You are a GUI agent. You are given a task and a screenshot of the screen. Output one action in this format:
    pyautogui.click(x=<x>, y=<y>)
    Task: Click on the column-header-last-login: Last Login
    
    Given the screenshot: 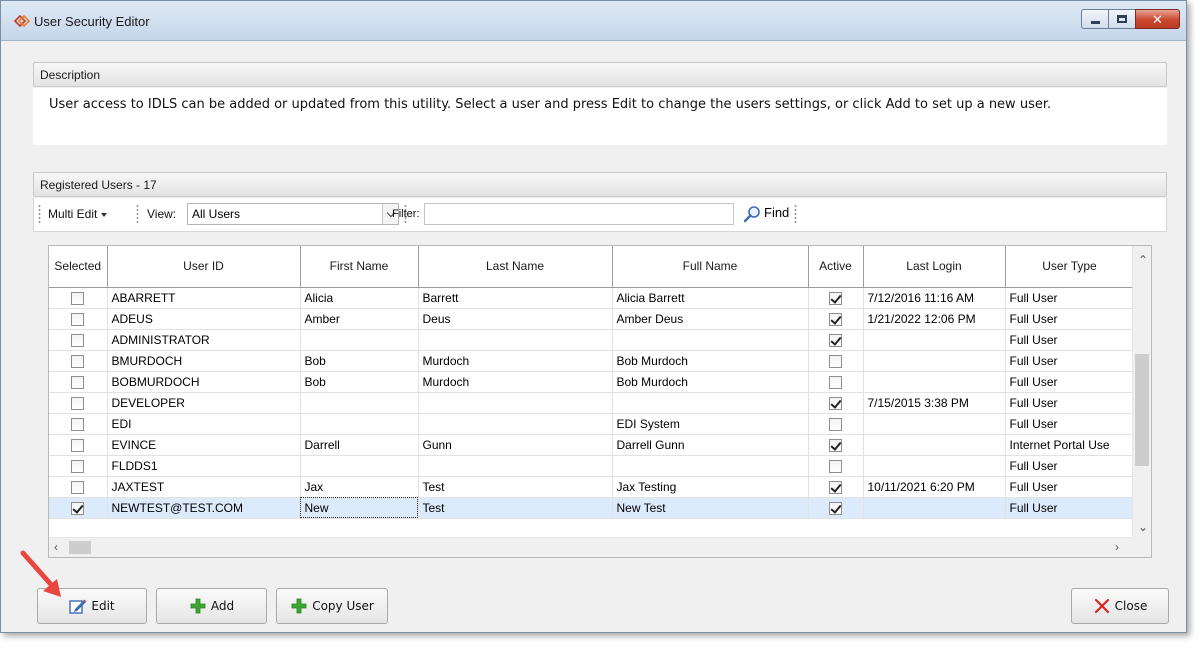 What is the action you would take?
    pyautogui.click(x=934, y=267)
    